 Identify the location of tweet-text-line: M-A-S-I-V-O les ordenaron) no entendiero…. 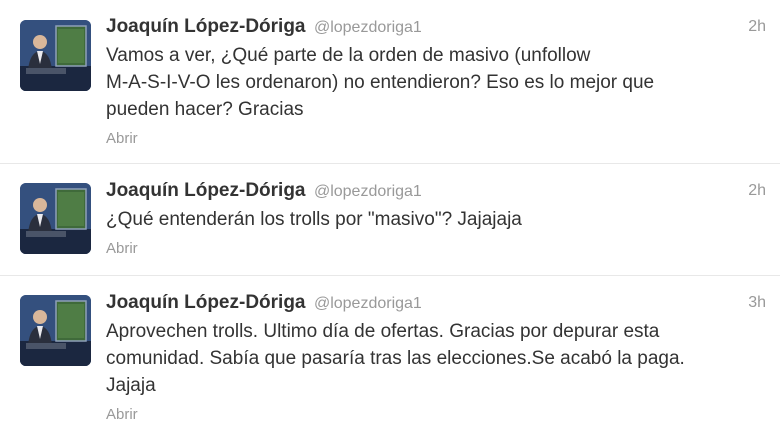
(380, 82).